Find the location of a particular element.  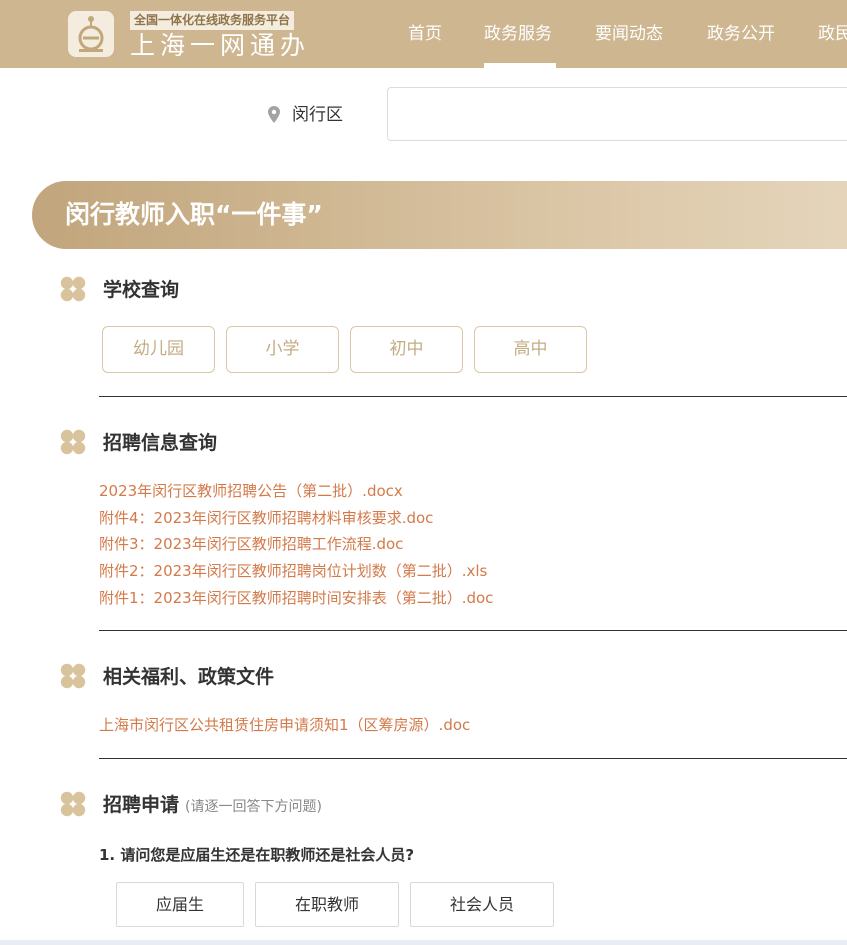

page-title: 闵行教师入职“一件事” is located at coordinates (194, 214).